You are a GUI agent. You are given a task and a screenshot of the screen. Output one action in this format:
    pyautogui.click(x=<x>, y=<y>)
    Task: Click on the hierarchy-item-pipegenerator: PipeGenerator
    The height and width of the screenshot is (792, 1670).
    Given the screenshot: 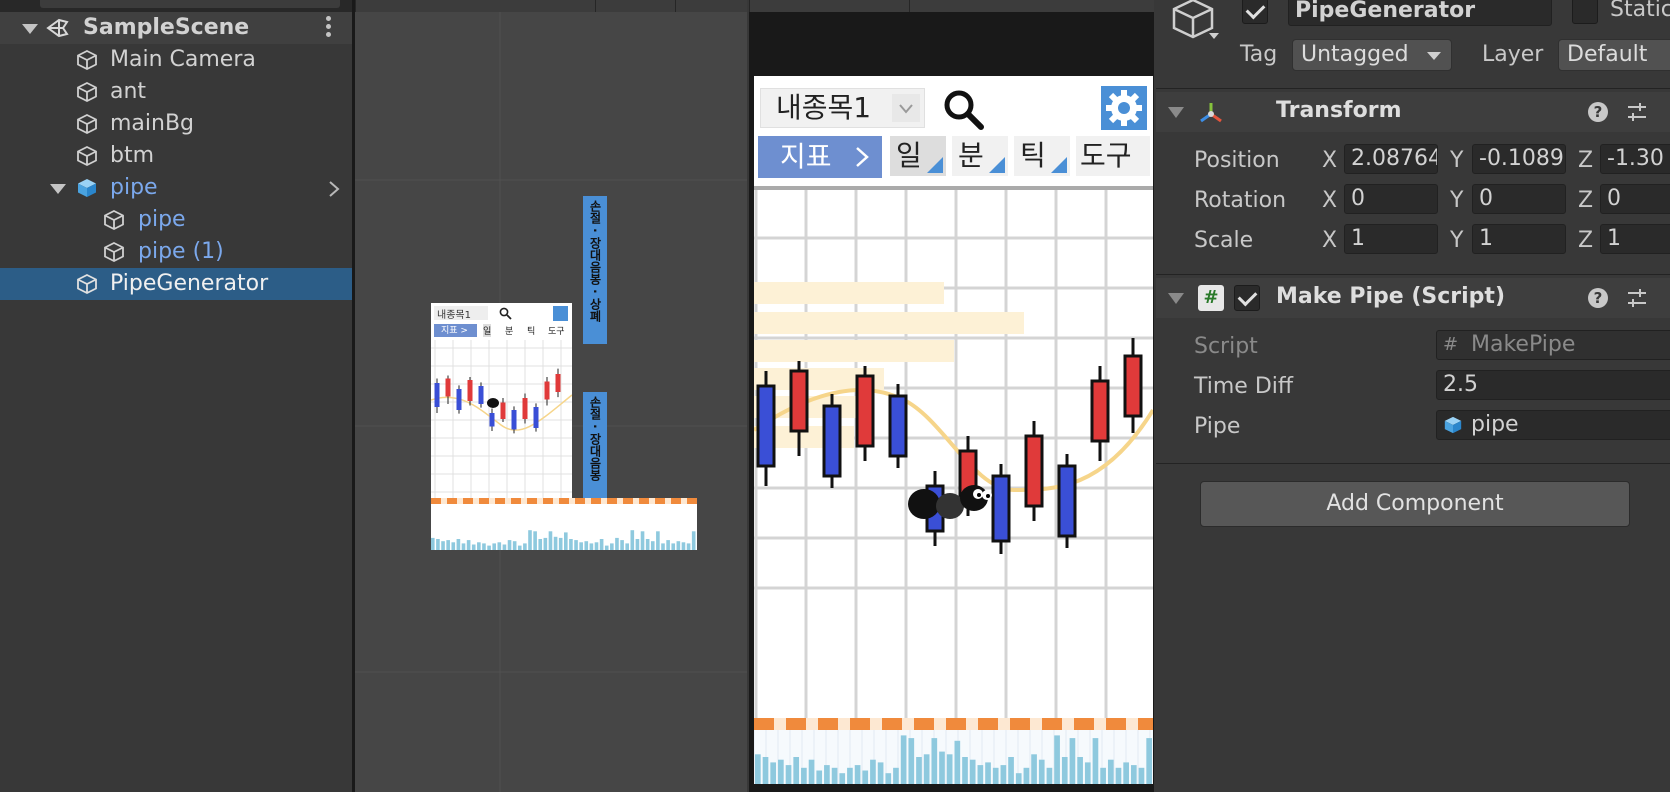 What is the action you would take?
    pyautogui.click(x=176, y=284)
    